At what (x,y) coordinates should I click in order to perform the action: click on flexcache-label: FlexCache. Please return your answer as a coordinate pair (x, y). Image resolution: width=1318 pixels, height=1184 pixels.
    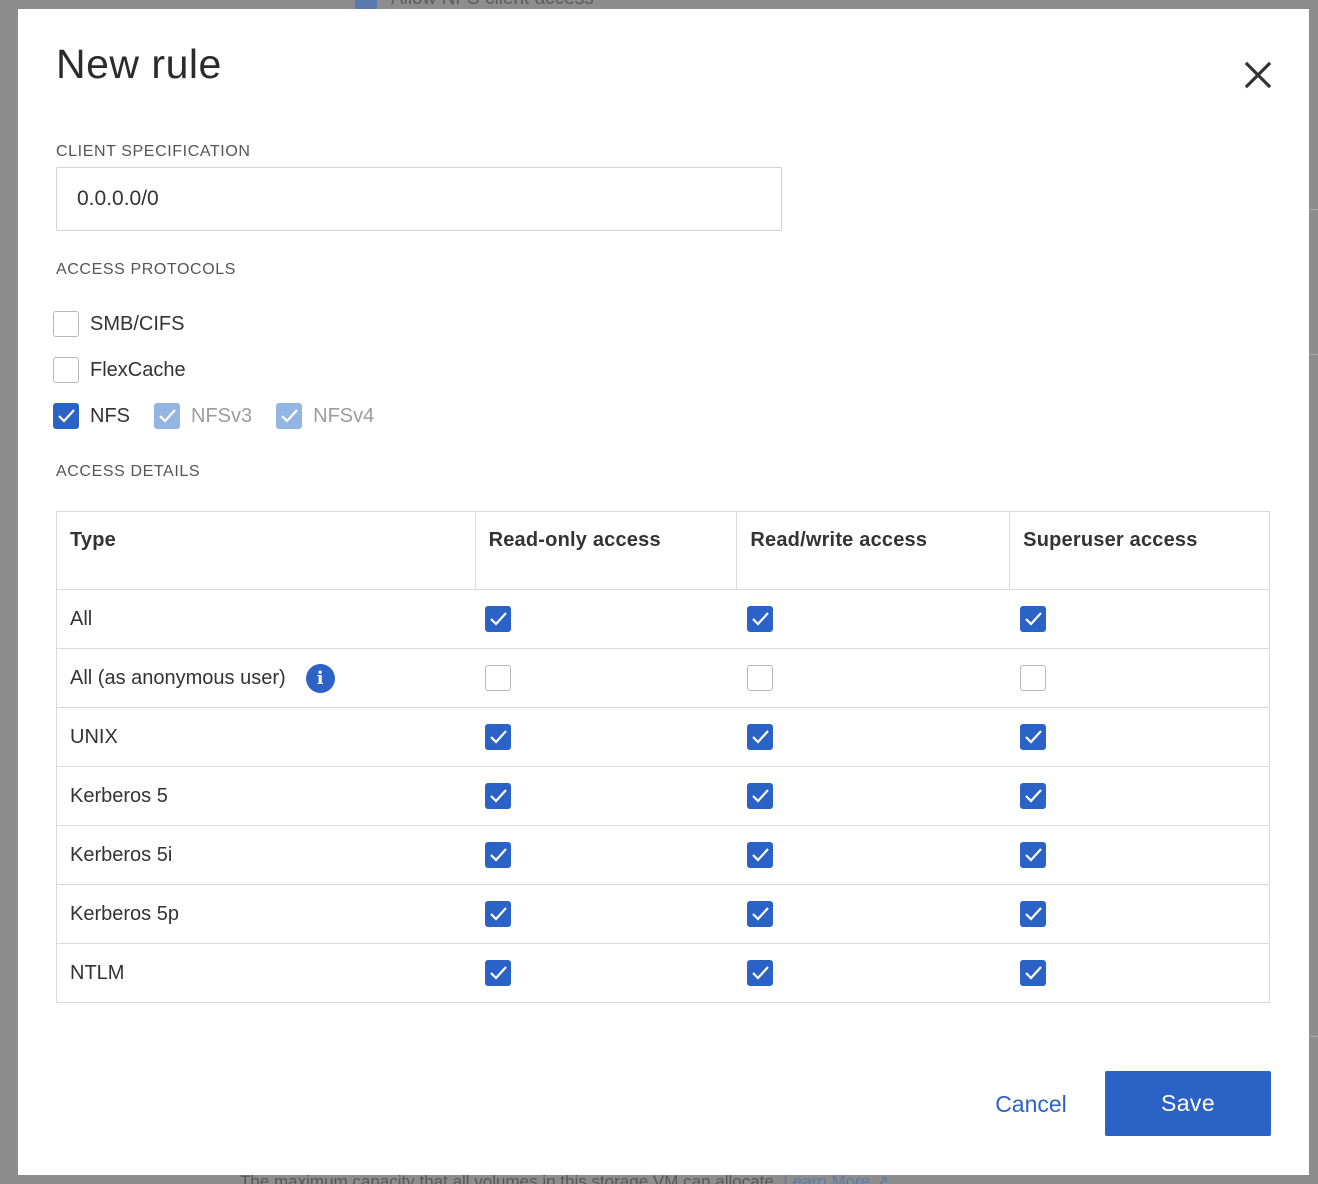
    Looking at the image, I should click on (138, 369).